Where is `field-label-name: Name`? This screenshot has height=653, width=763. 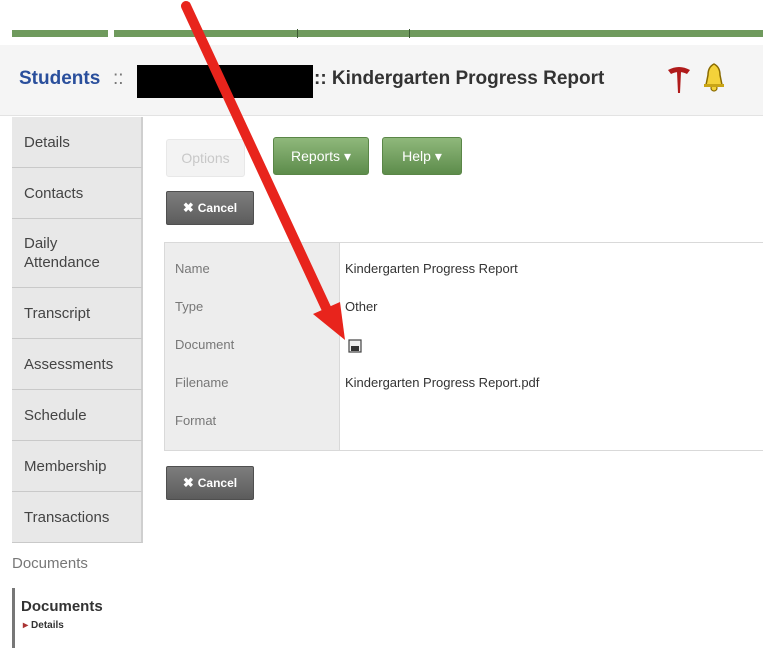 field-label-name: Name is located at coordinates (192, 268).